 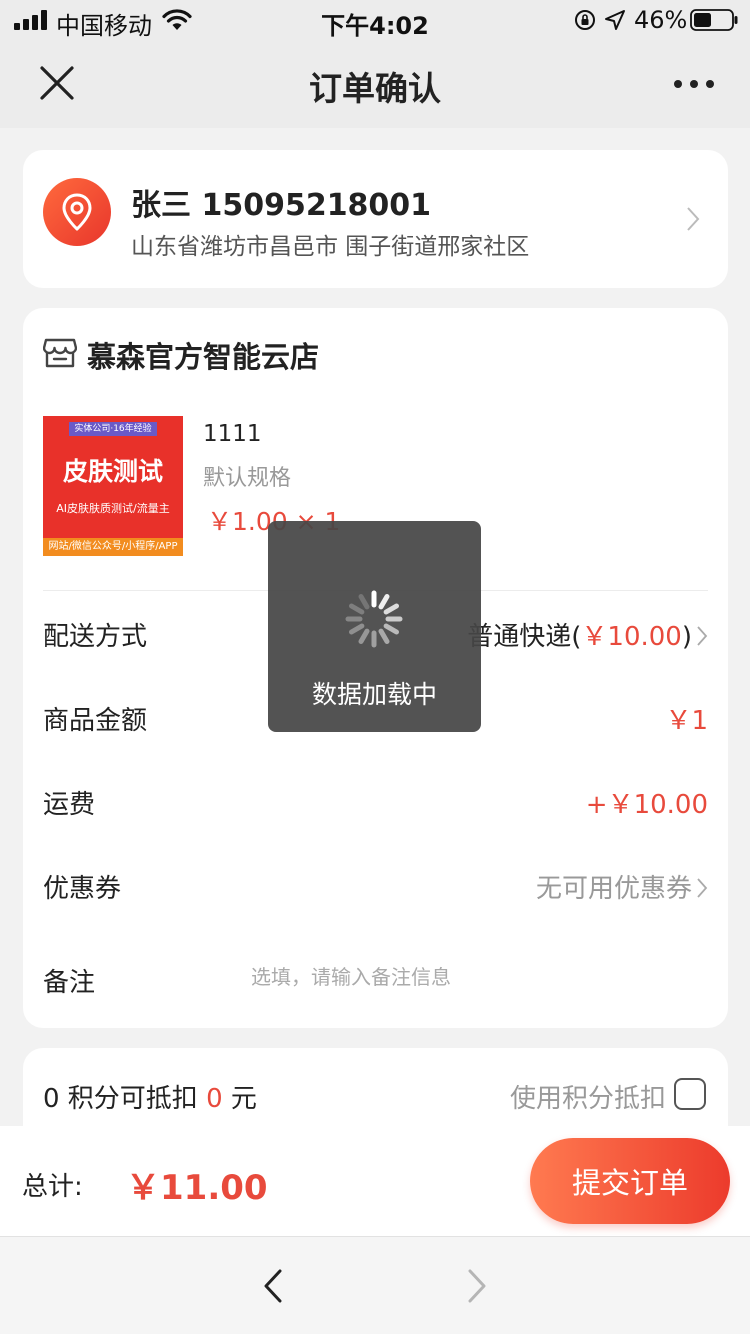 What do you see at coordinates (694, 84) in the screenshot?
I see `more-icon` at bounding box center [694, 84].